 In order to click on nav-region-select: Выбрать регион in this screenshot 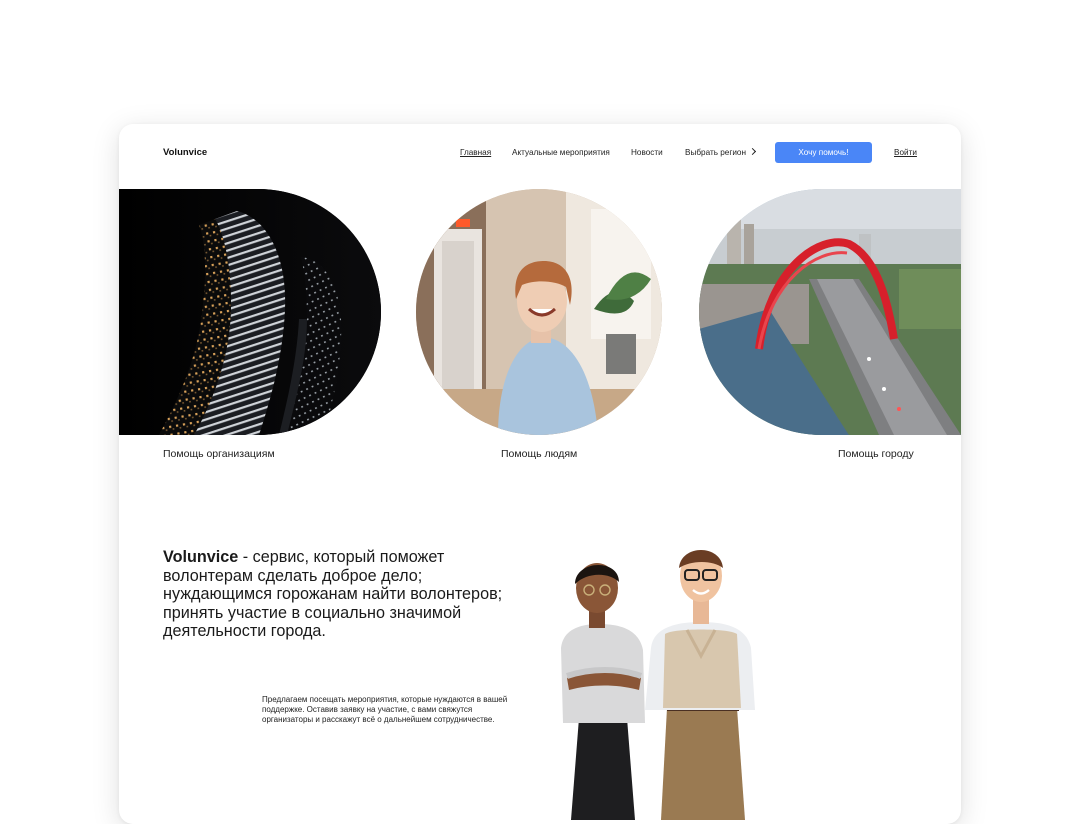, I will do `click(721, 152)`.